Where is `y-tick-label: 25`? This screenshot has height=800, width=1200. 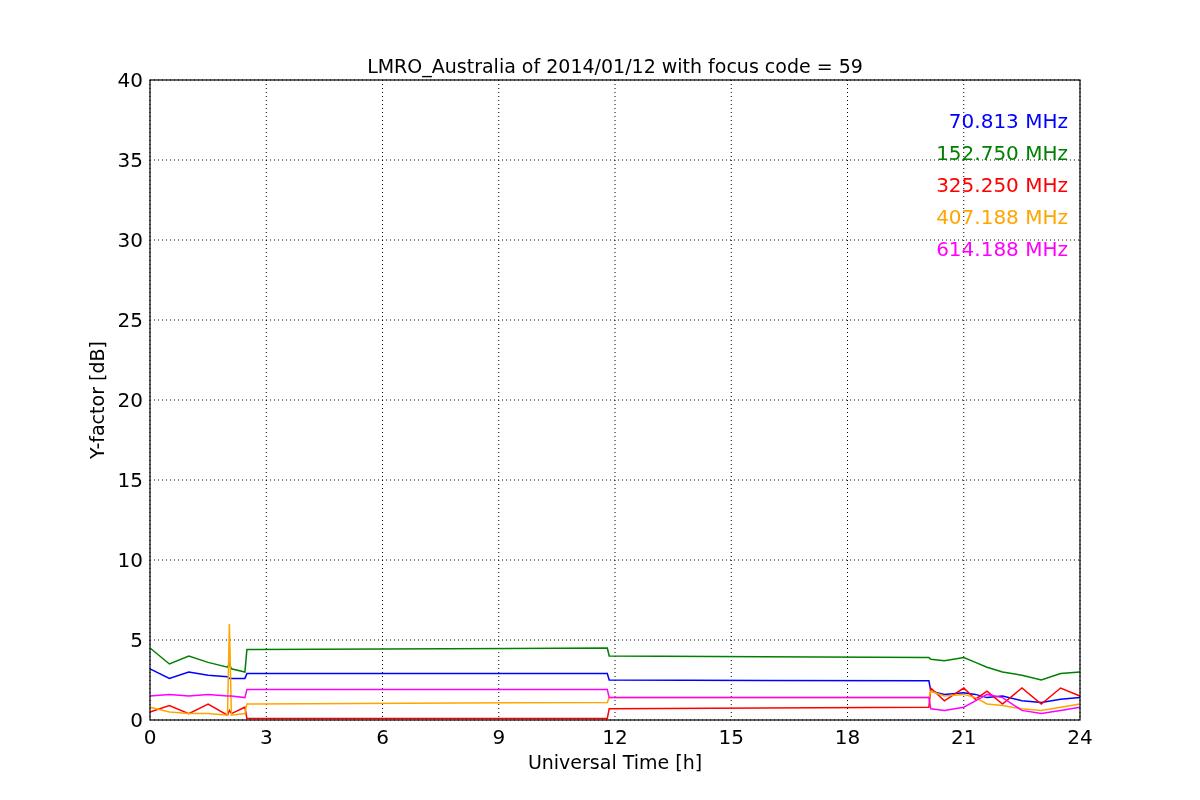 y-tick-label: 25 is located at coordinates (130, 320).